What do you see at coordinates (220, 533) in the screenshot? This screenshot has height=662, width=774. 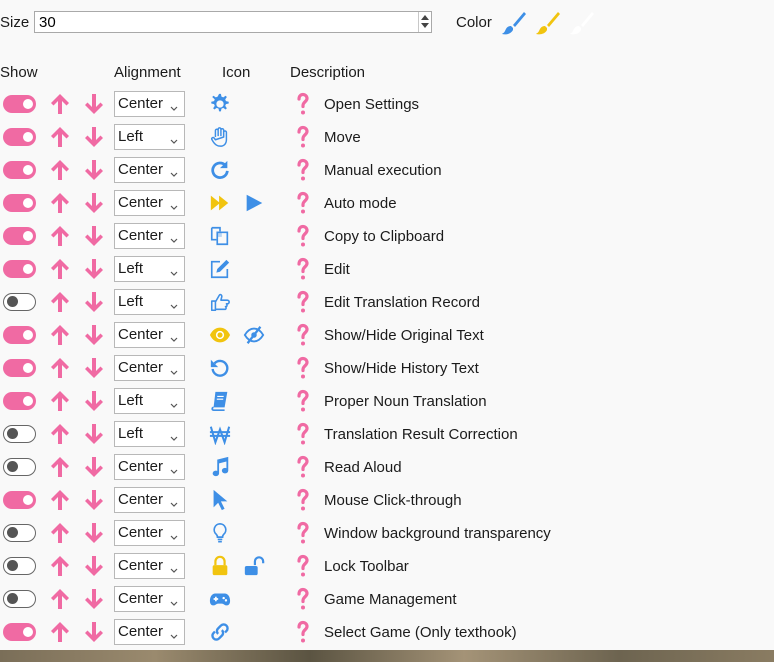 I see `lightbulb-icon` at bounding box center [220, 533].